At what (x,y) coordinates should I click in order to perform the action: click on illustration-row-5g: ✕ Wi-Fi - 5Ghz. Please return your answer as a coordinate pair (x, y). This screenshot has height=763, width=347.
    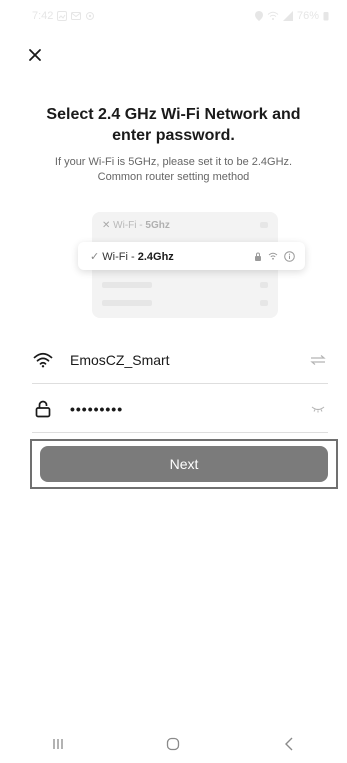
    Looking at the image, I should click on (185, 225).